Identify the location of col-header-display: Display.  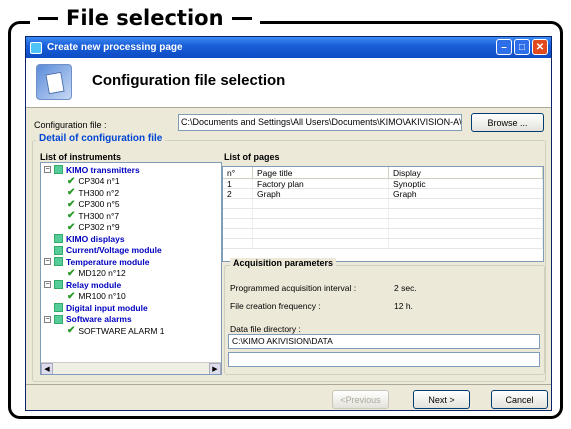
(466, 172).